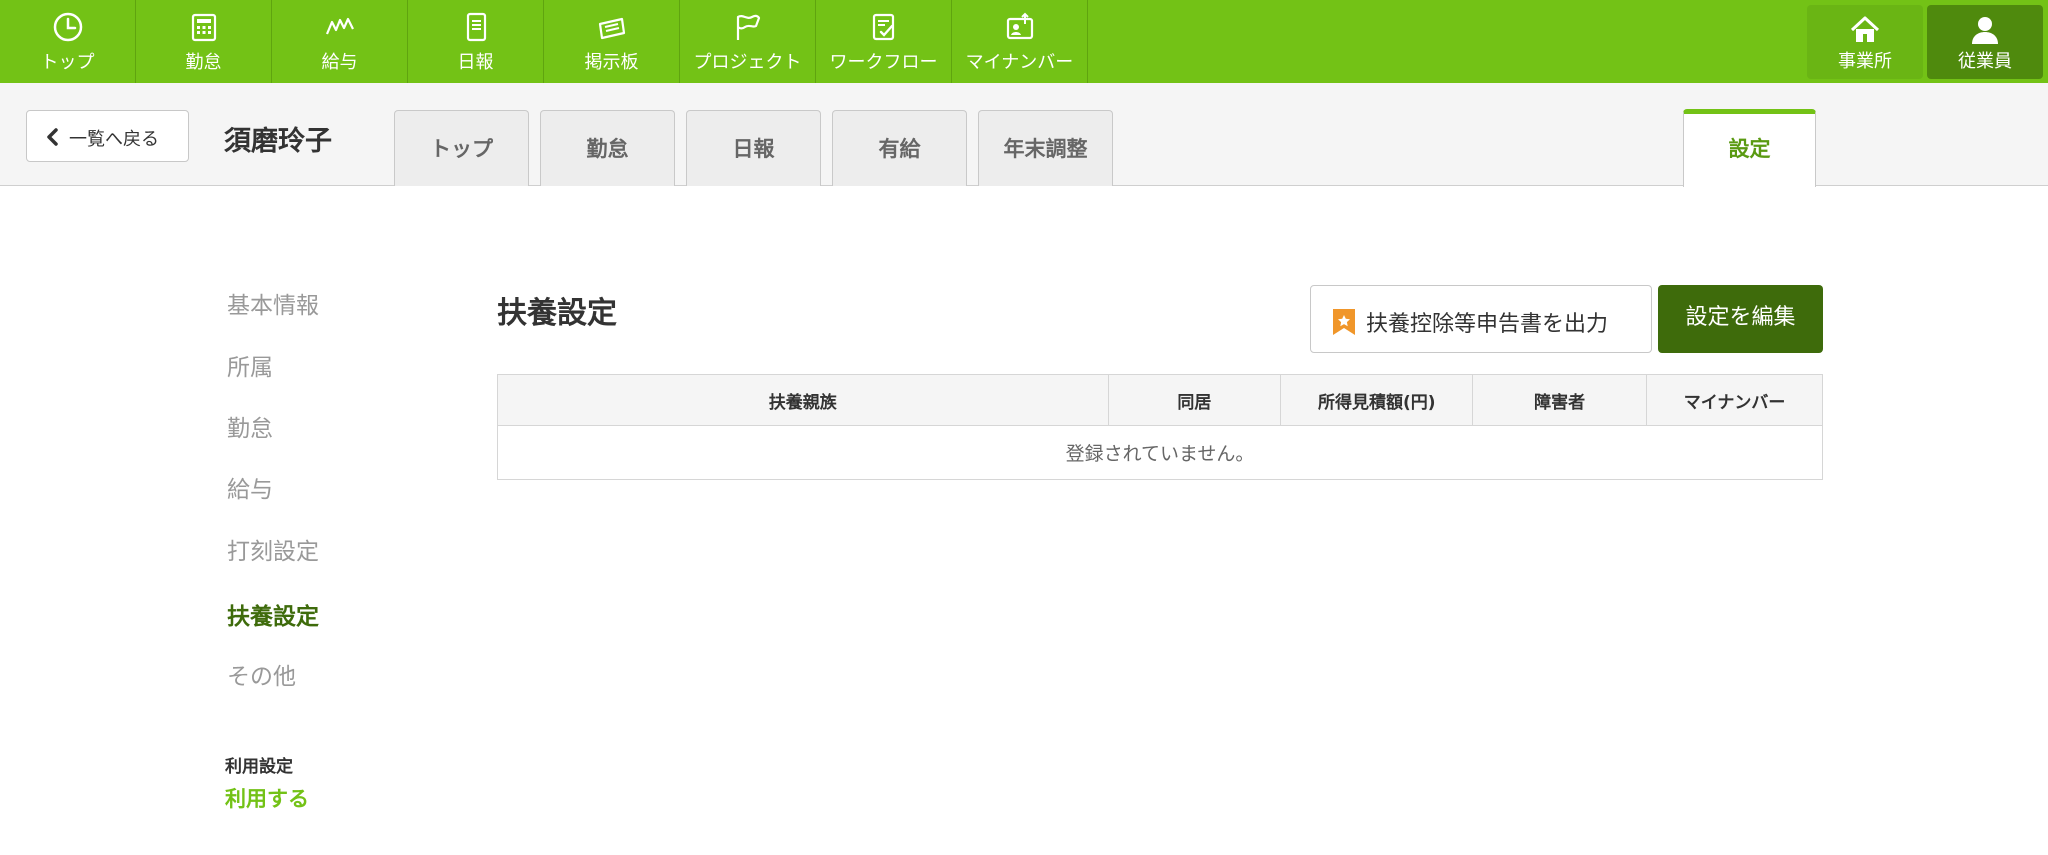 The image size is (2048, 855). Describe the element at coordinates (1019, 62) in the screenshot. I see `nav-my-number-label: マイナンバー` at that location.